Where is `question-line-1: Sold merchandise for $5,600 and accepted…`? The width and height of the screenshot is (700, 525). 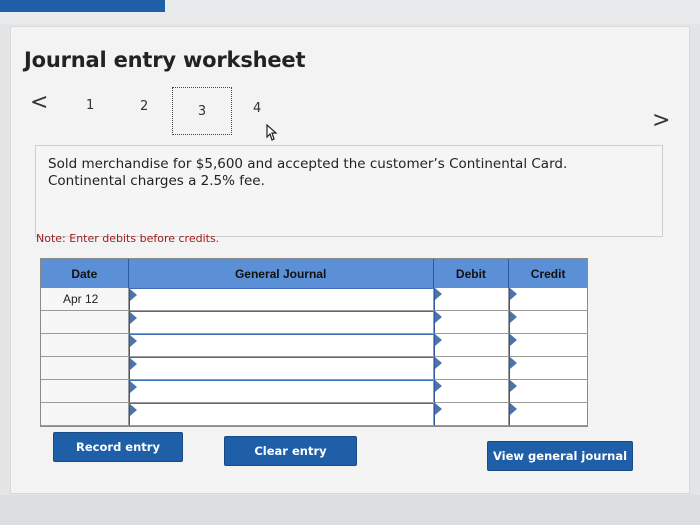
question-line-1: Sold merchandise for $5,600 and accepted… is located at coordinates (308, 164).